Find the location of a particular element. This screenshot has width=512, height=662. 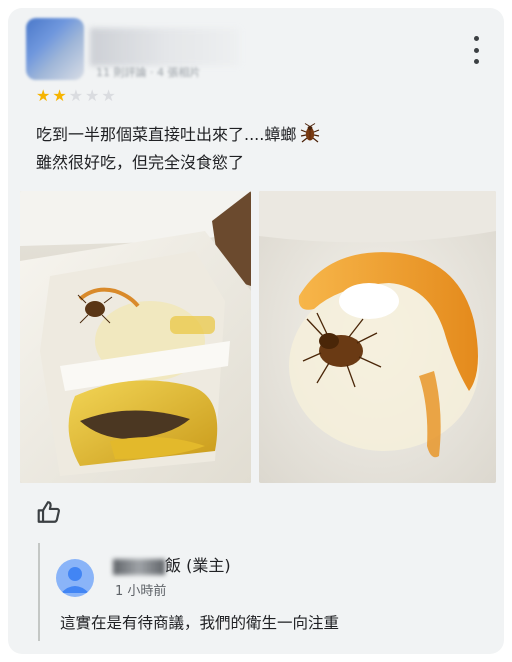

review-text-line-2: 雖然很好吃，但完全沒食慾了 is located at coordinates (140, 162).